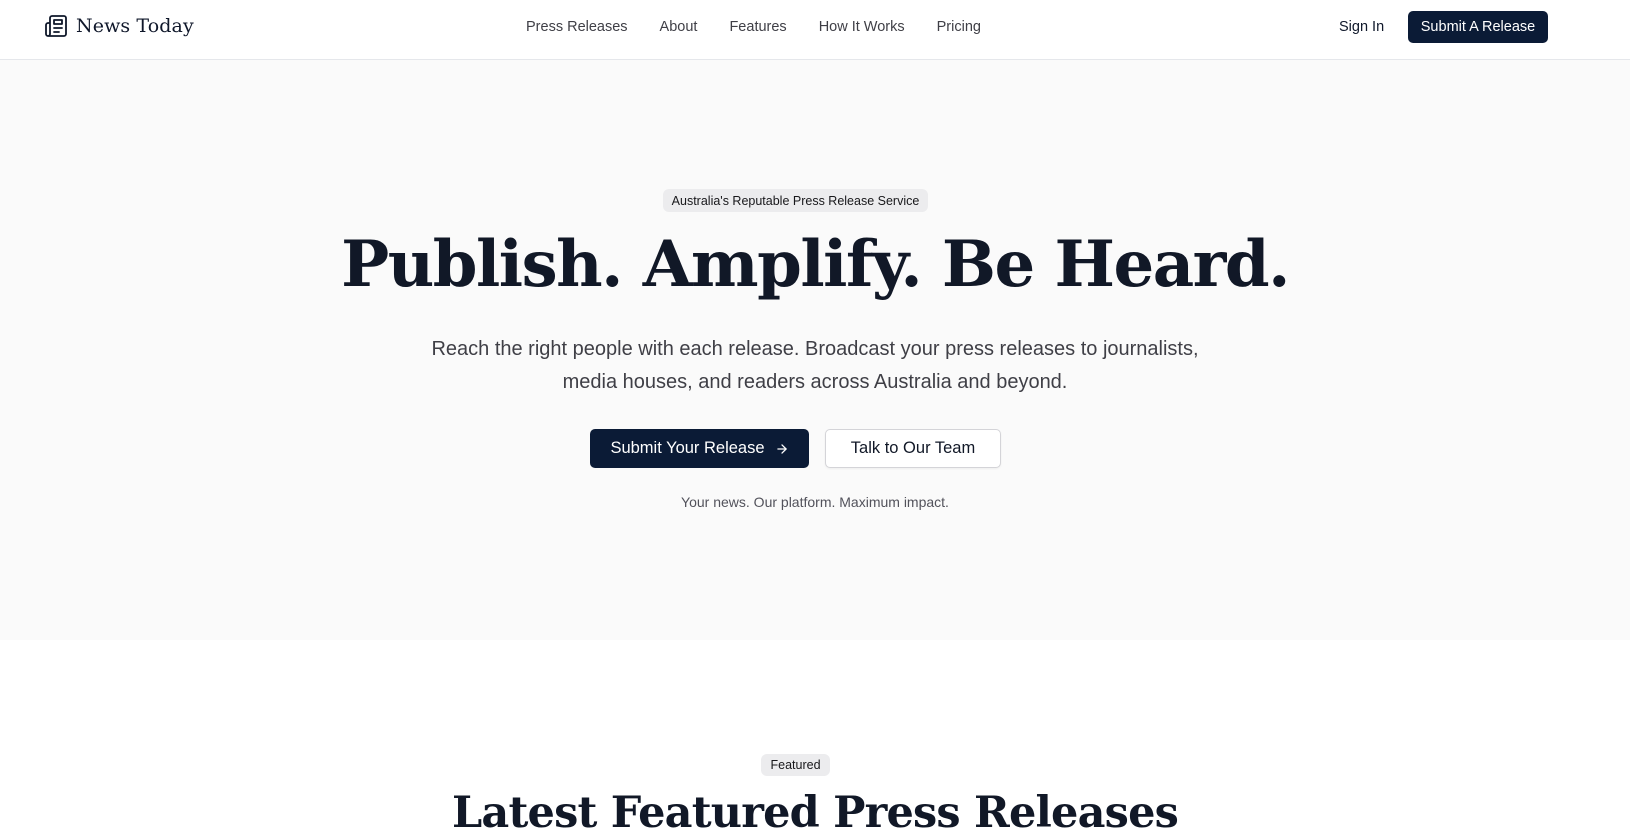  I want to click on newspaper-icon, so click(56, 26).